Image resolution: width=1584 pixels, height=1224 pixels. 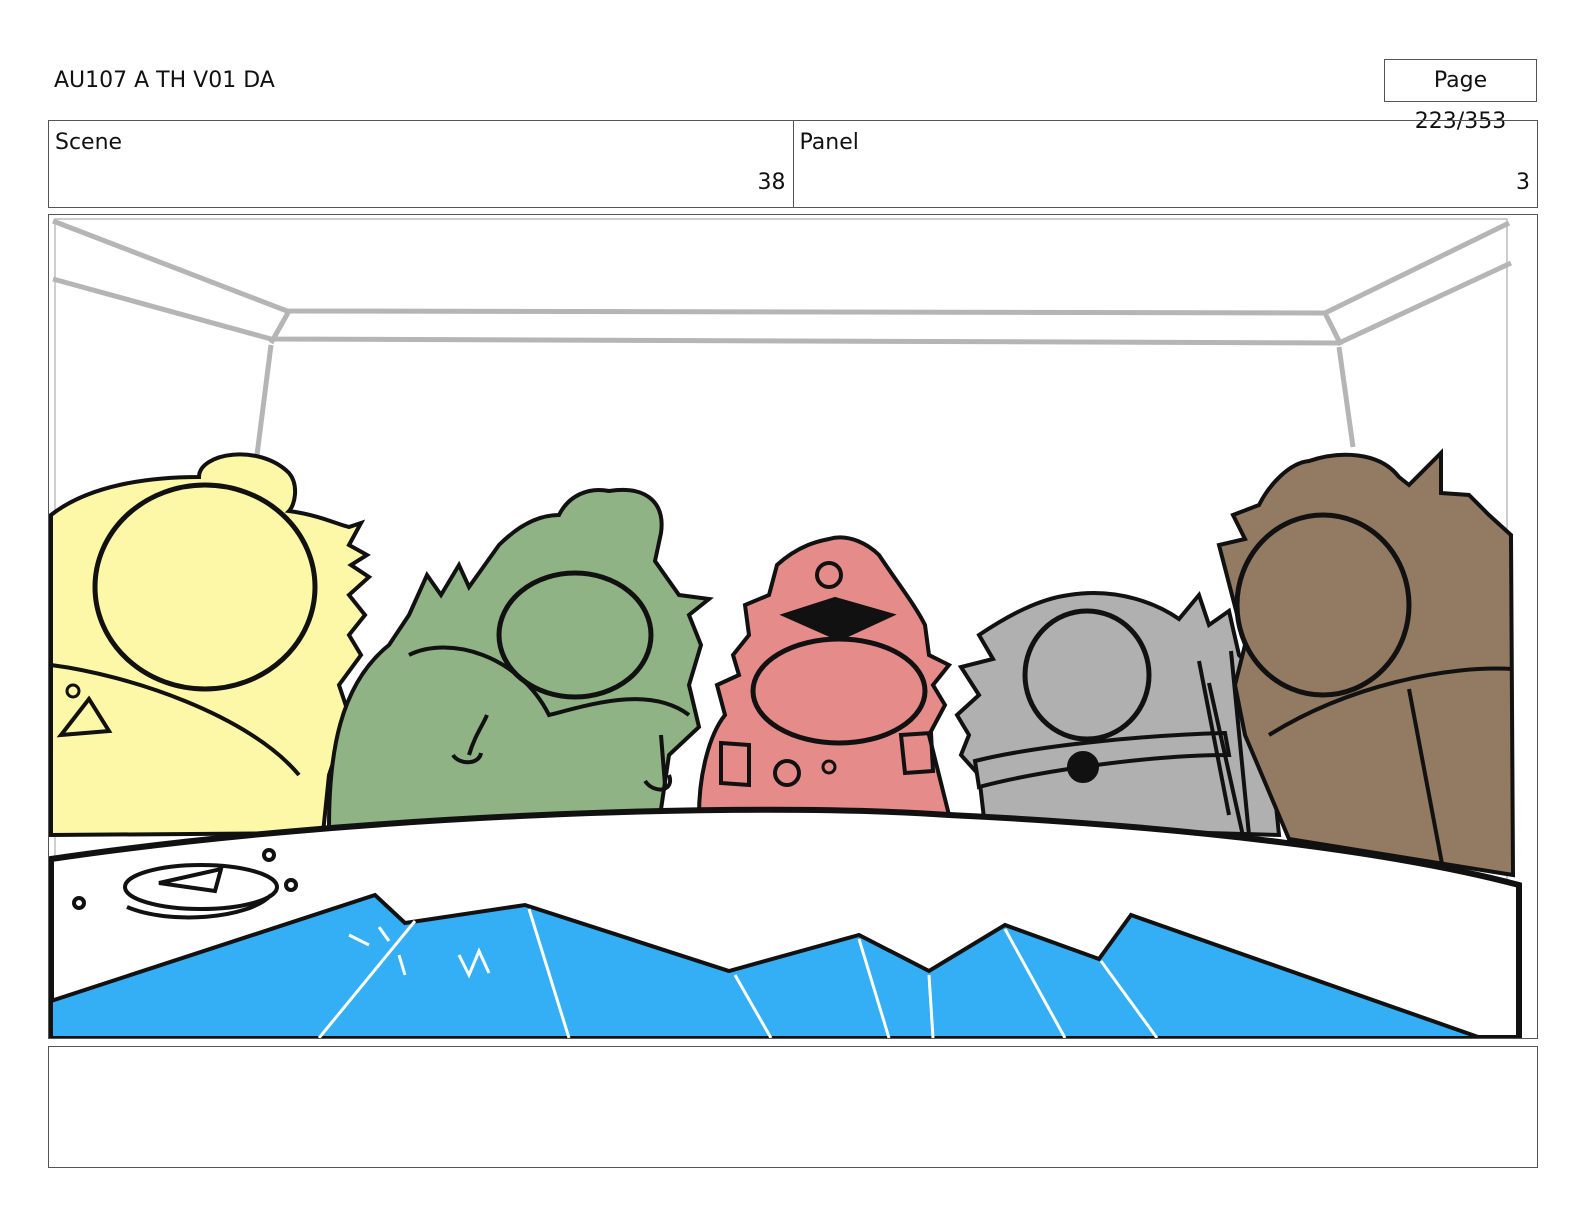 I want to click on scene-label: Scene, so click(x=89, y=142).